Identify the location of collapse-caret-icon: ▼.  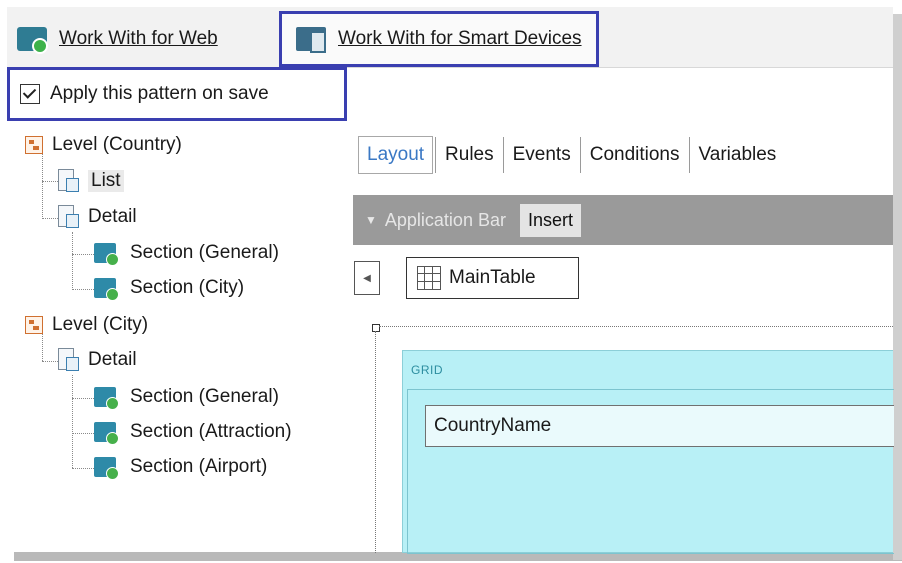
(371, 220).